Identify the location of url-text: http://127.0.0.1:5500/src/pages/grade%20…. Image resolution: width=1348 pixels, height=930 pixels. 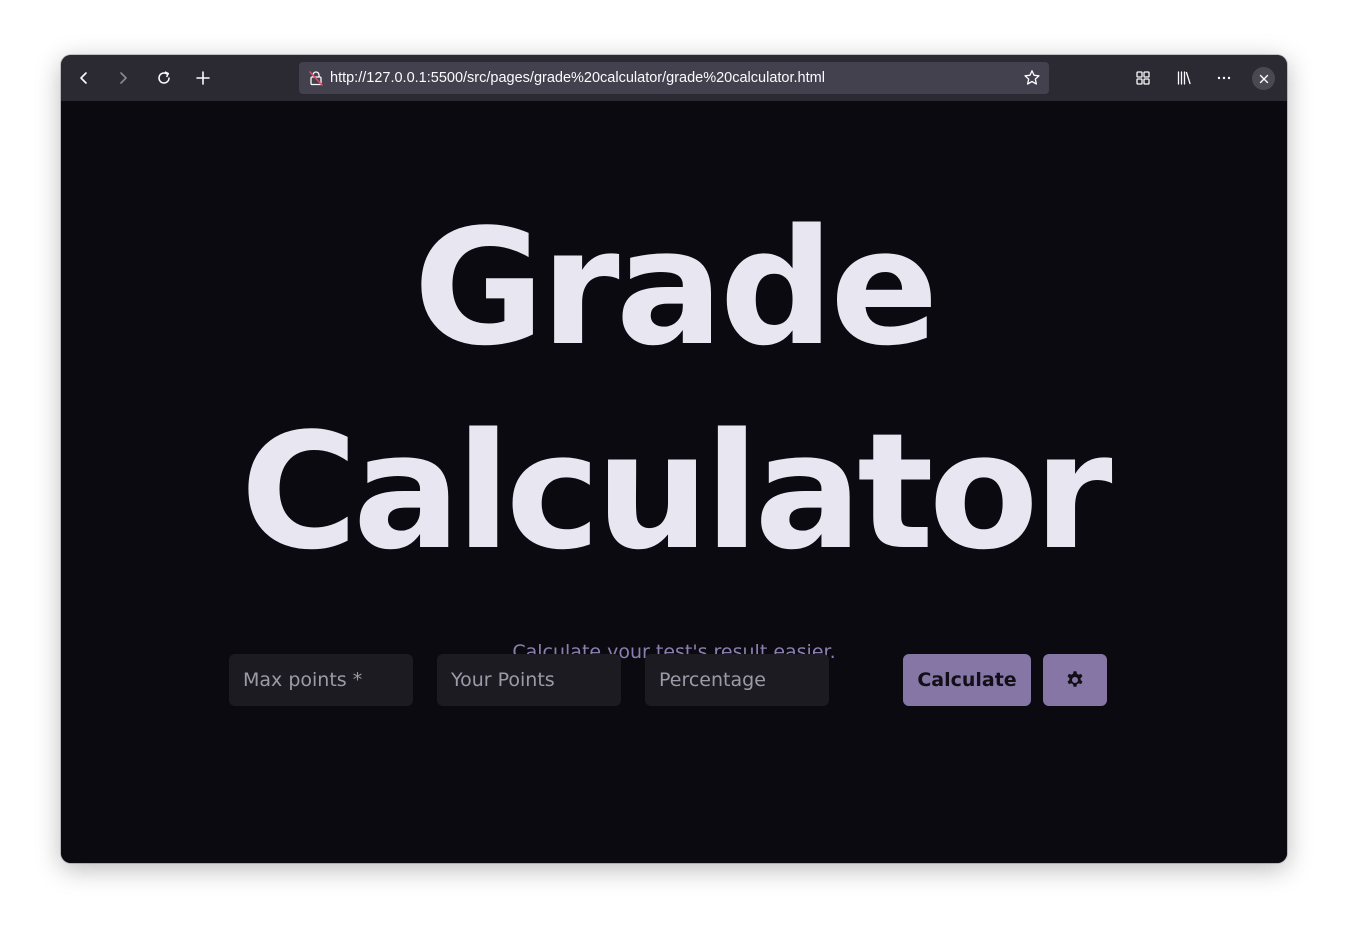
(577, 78).